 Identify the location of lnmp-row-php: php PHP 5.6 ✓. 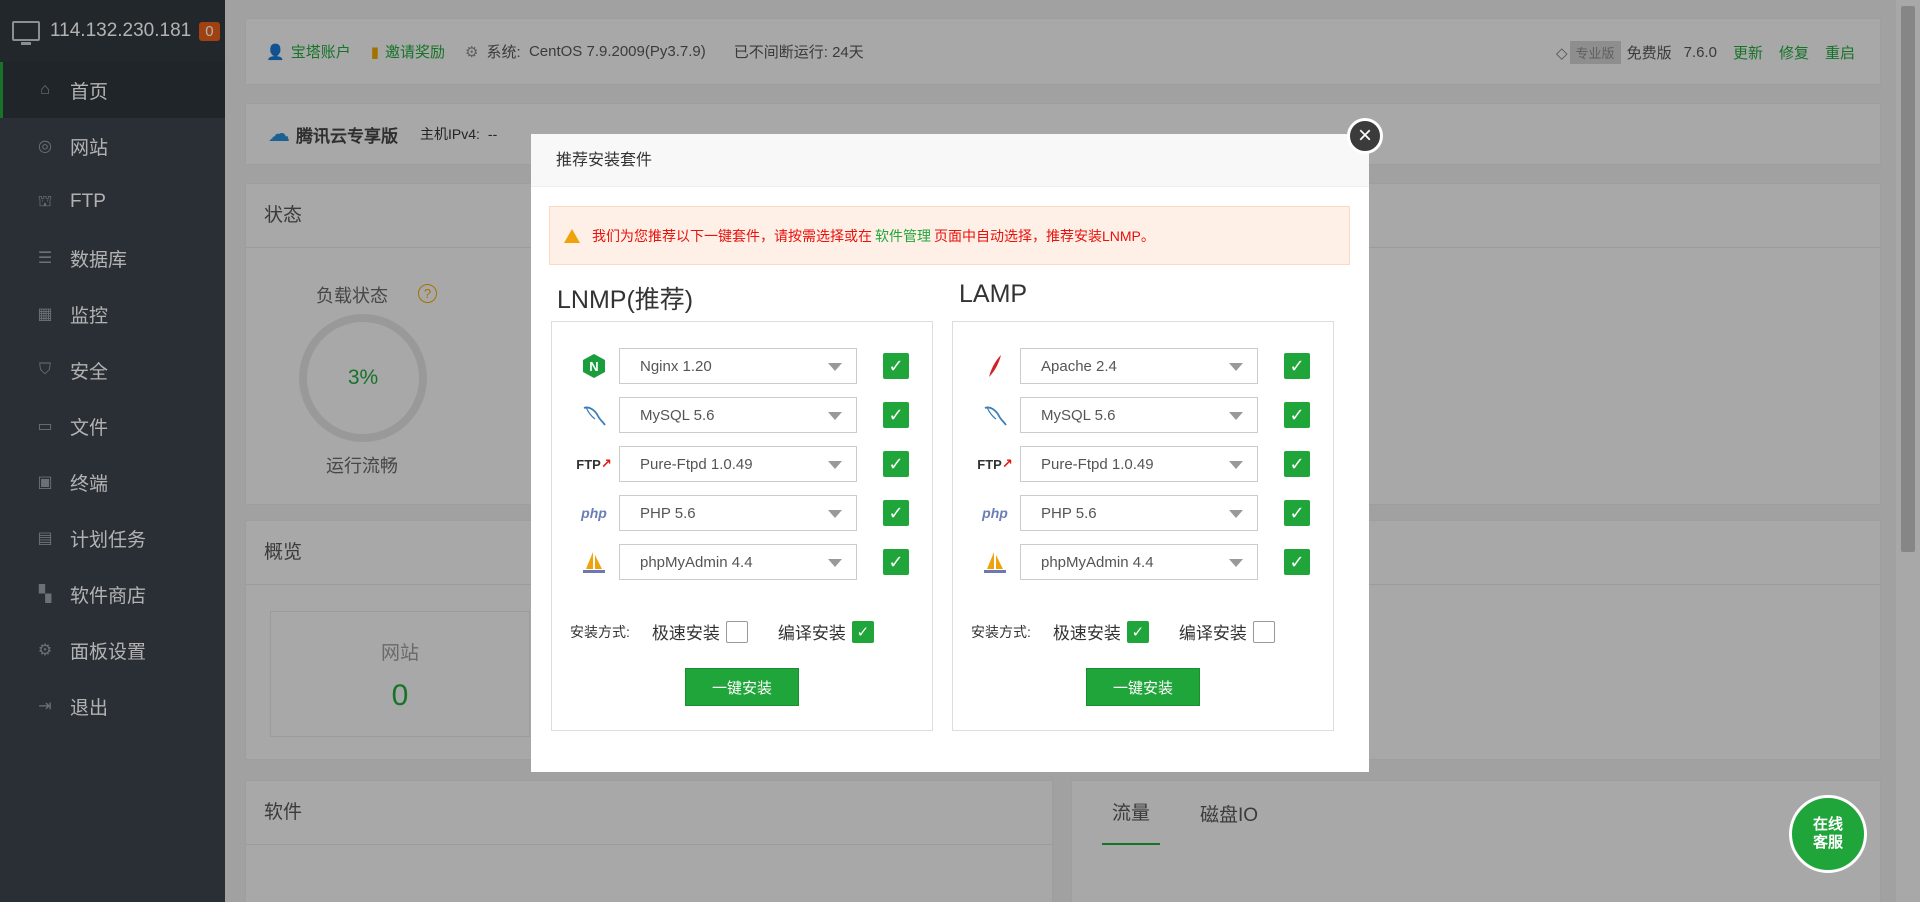
(741, 513).